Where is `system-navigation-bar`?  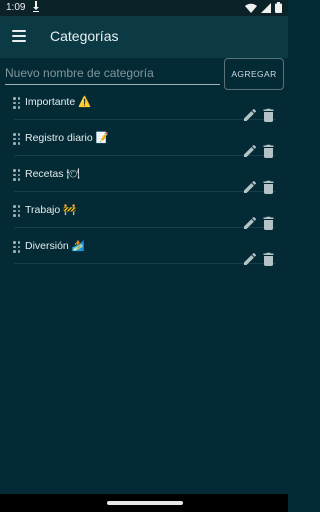 system-navigation-bar is located at coordinates (144, 503).